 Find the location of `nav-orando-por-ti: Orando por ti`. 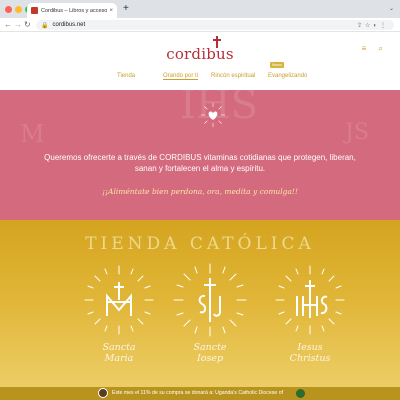

nav-orando-por-ti: Orando por ti is located at coordinates (181, 76).